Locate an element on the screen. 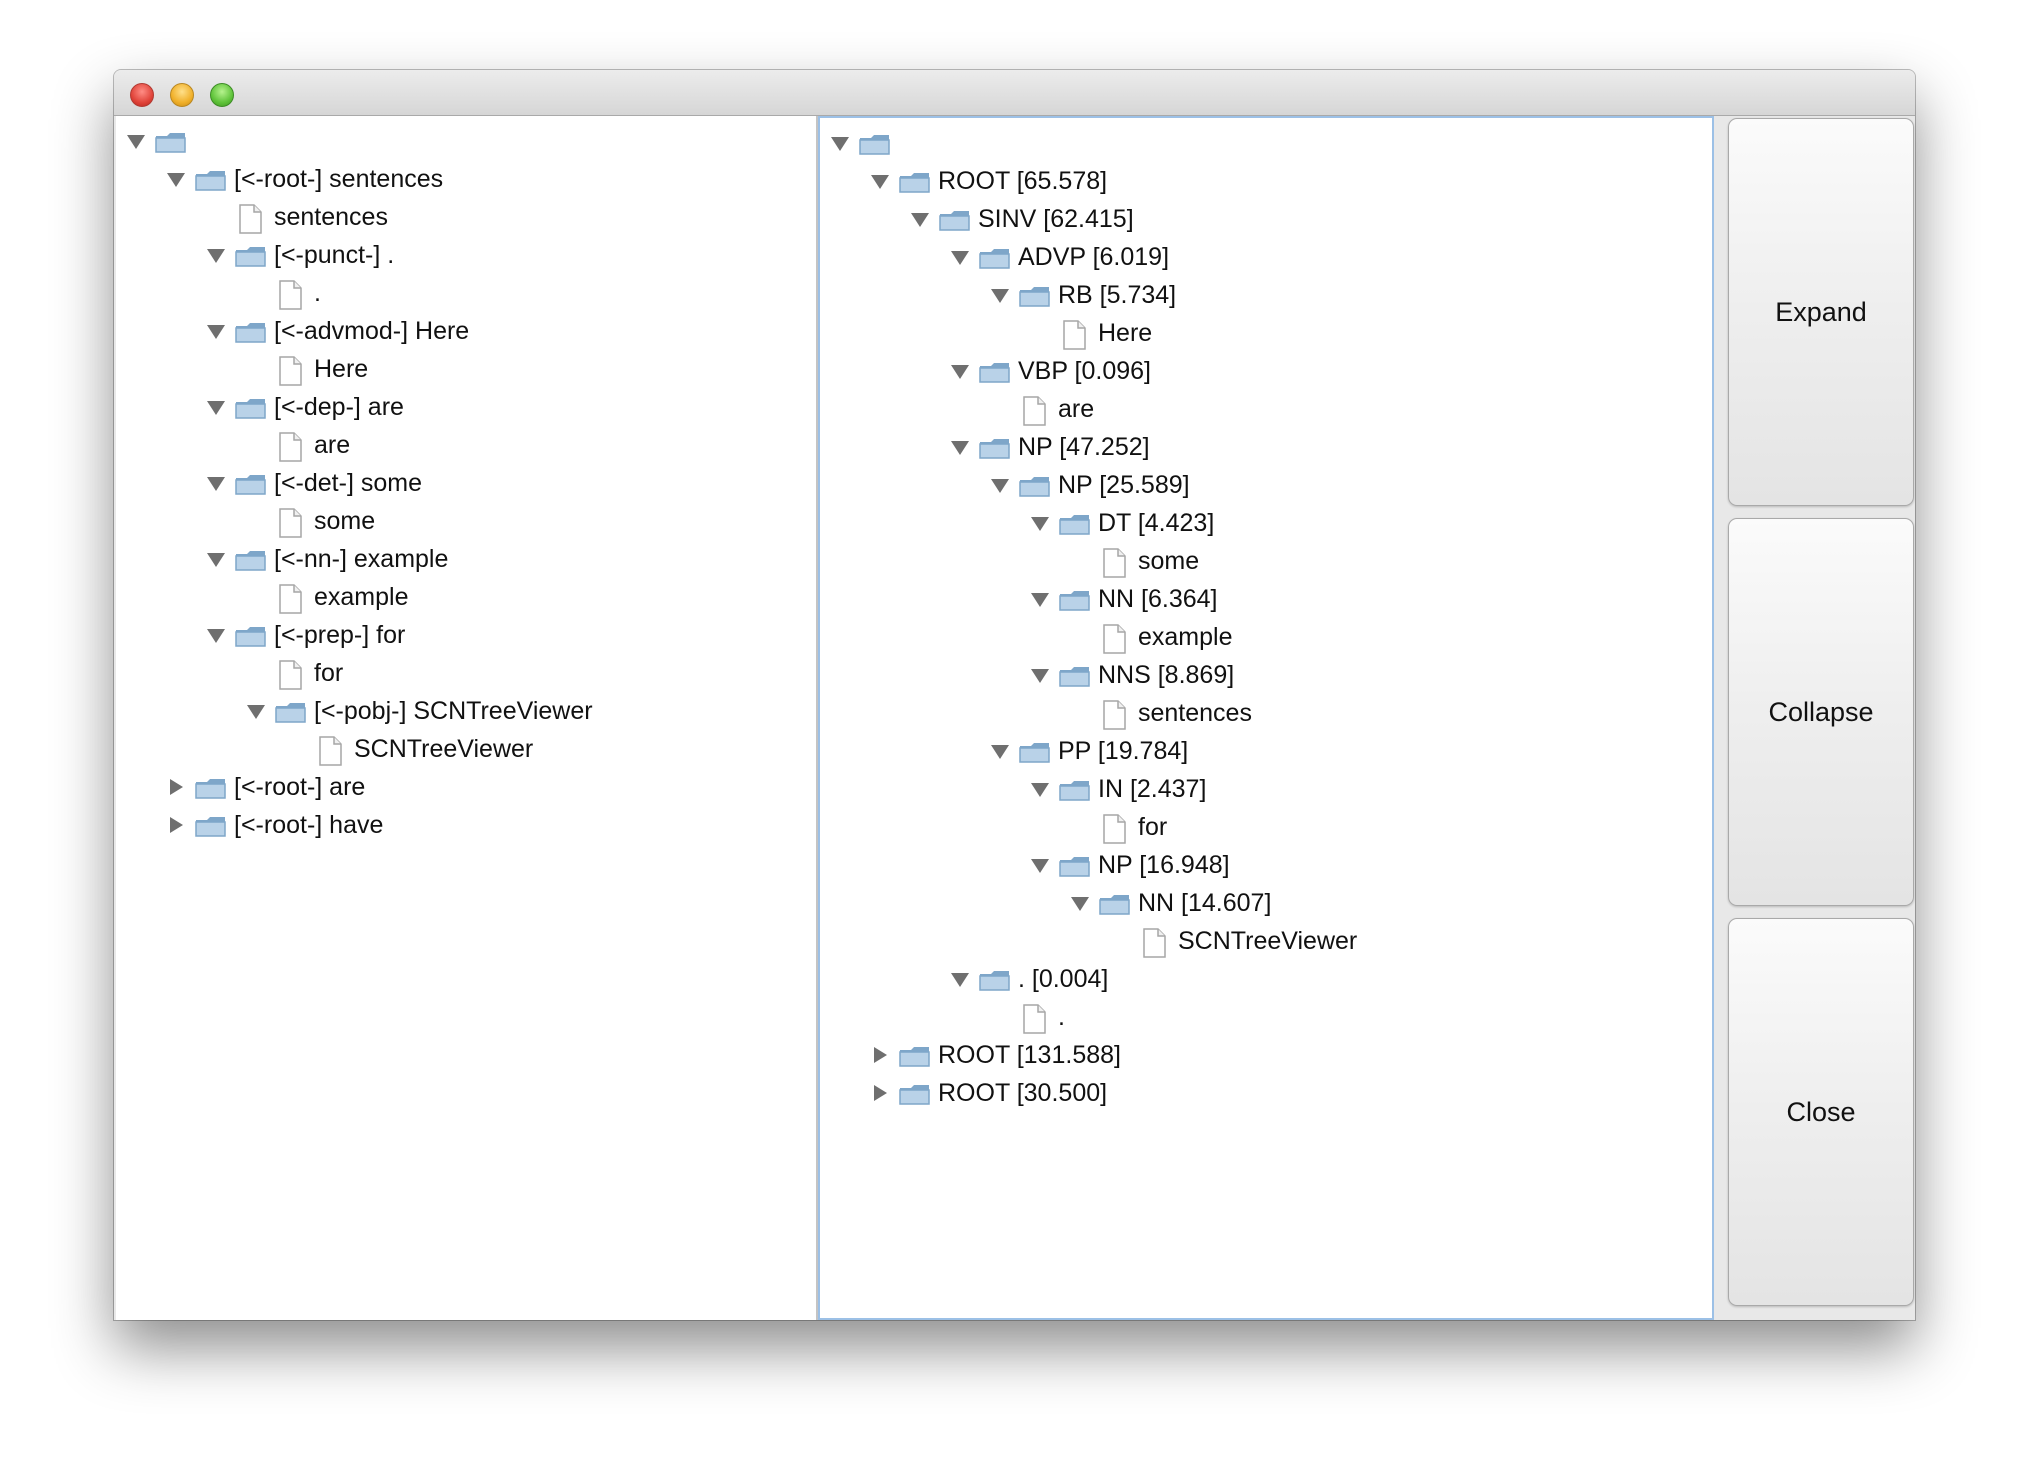  node-label: VBP [0.096] is located at coordinates (1084, 371).